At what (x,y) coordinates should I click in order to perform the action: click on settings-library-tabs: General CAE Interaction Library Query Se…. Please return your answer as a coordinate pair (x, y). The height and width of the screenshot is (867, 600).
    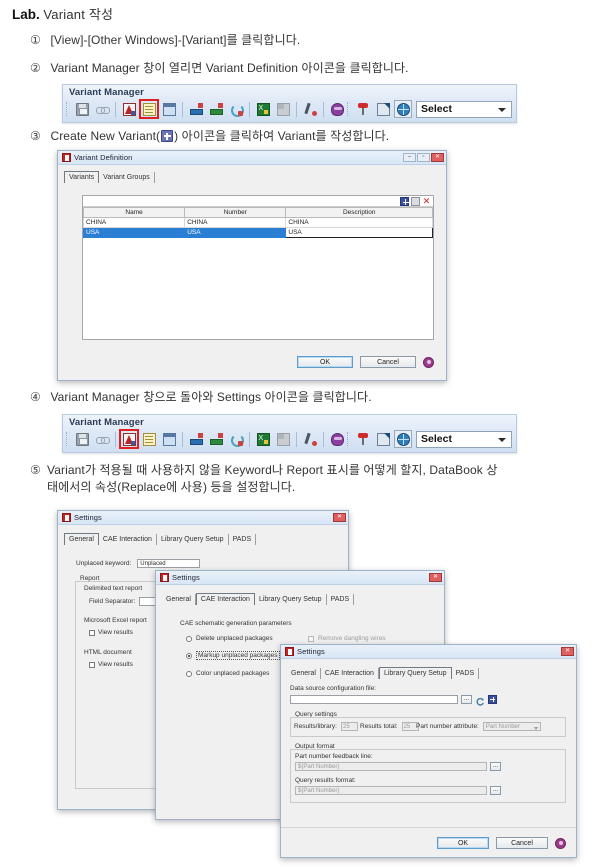
    Looking at the image, I should click on (428, 673).